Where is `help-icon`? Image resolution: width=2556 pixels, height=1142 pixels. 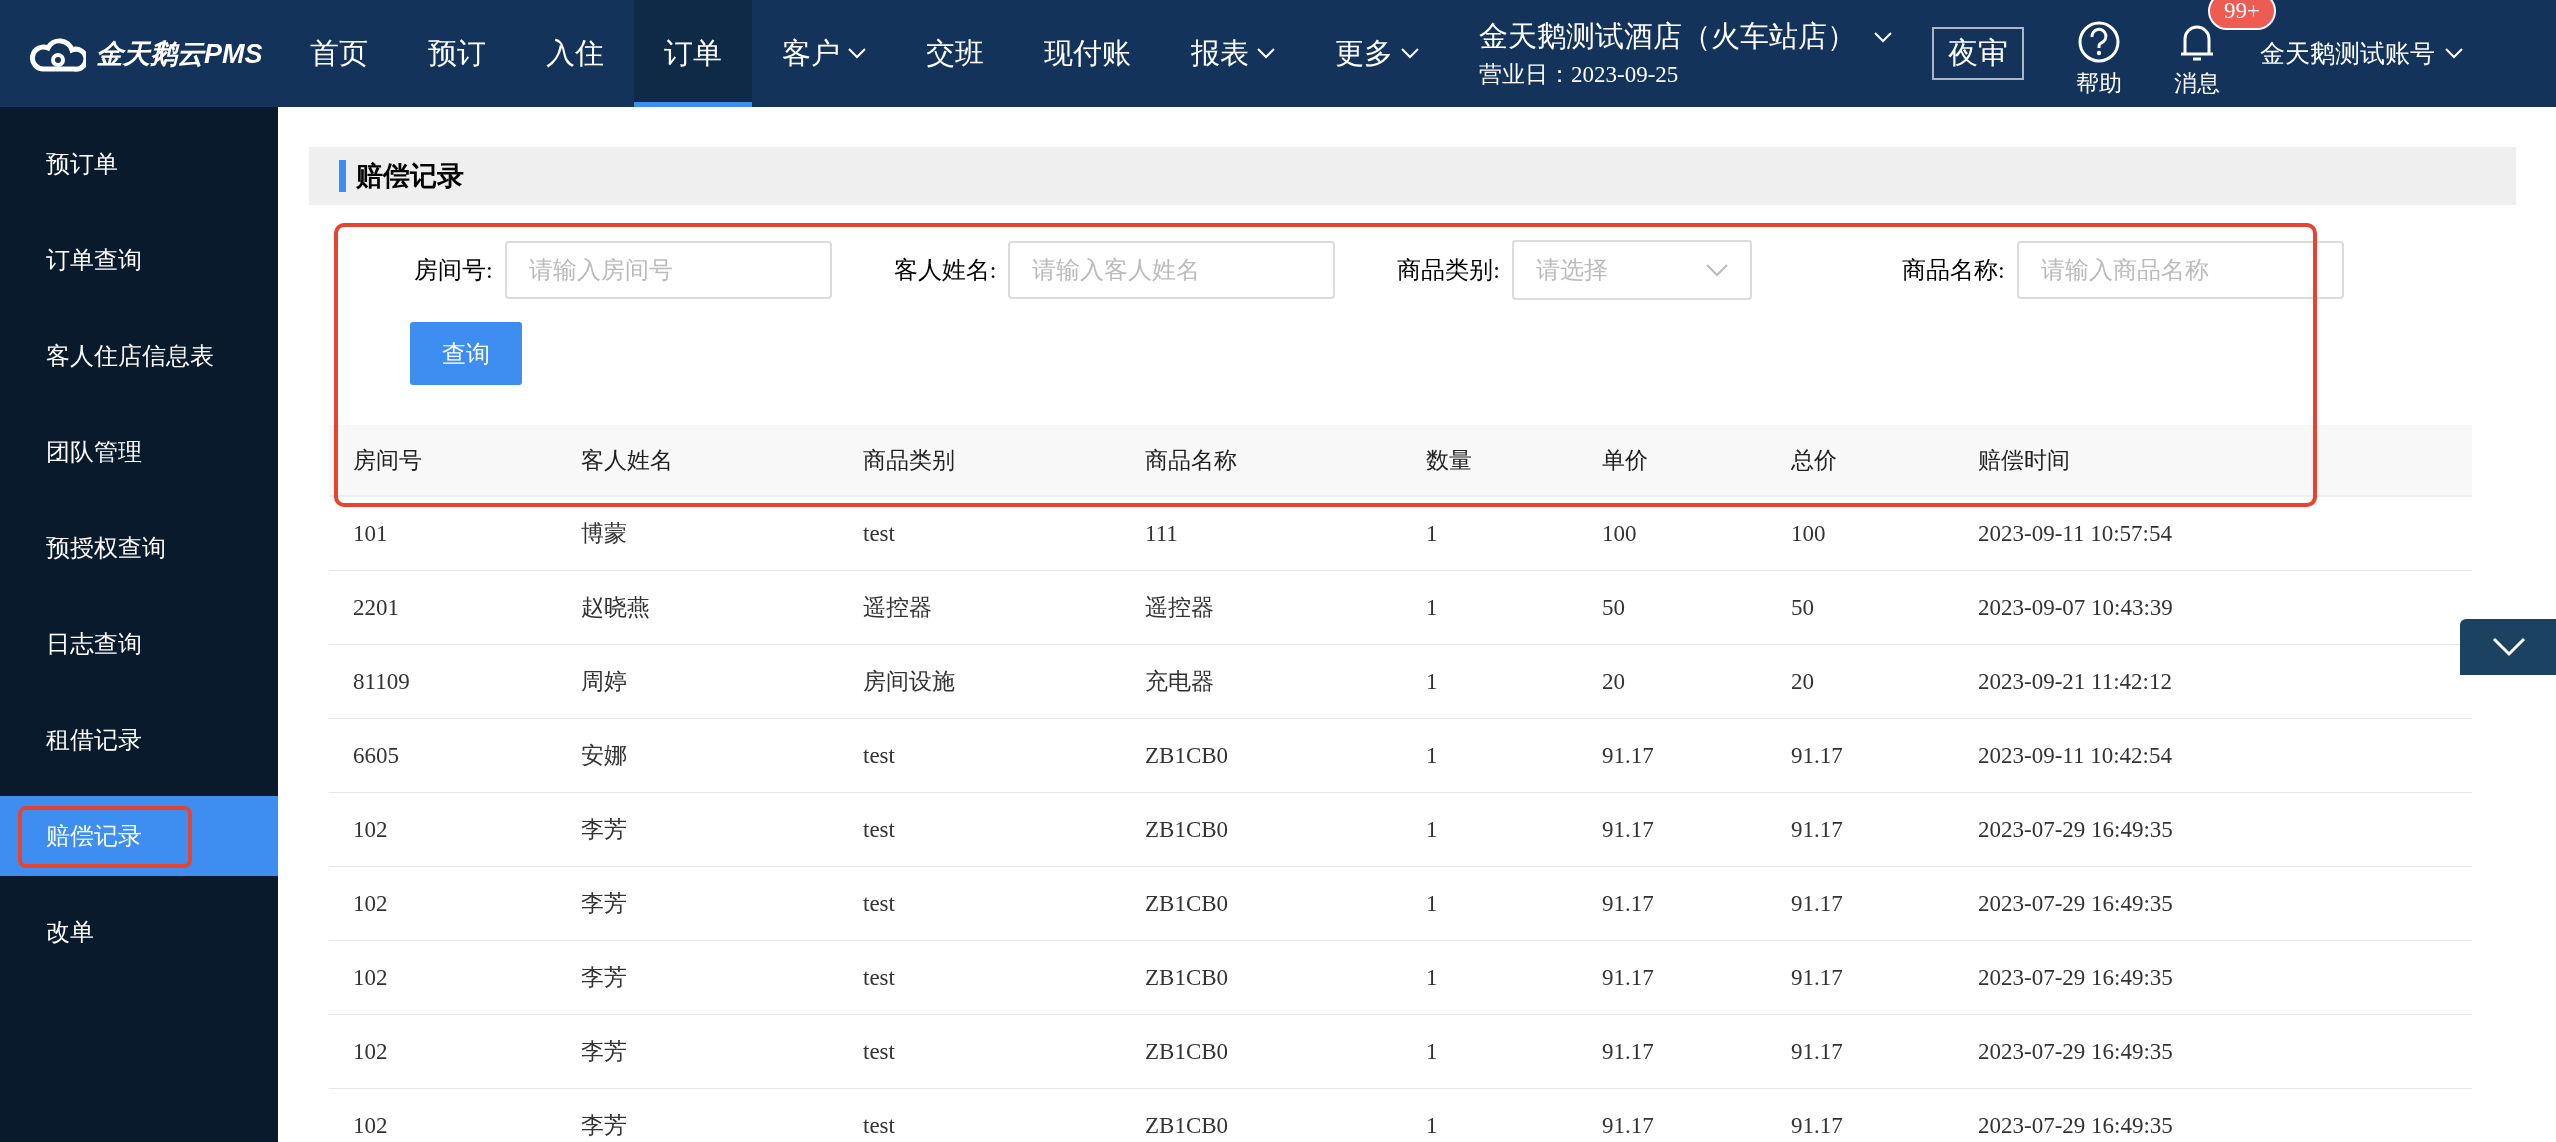
help-icon is located at coordinates (2099, 42).